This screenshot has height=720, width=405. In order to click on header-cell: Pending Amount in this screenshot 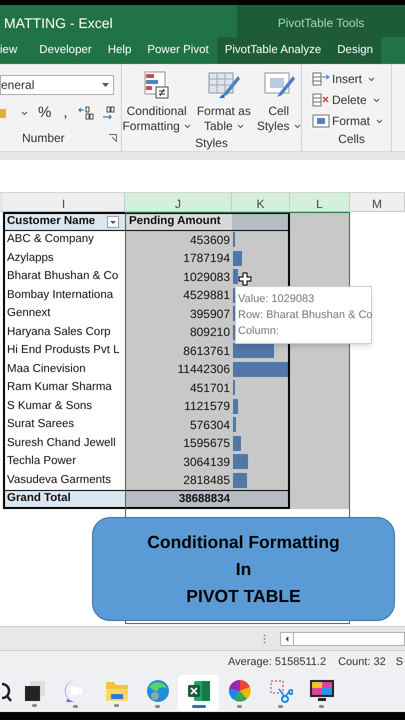, I will do `click(178, 221)`.